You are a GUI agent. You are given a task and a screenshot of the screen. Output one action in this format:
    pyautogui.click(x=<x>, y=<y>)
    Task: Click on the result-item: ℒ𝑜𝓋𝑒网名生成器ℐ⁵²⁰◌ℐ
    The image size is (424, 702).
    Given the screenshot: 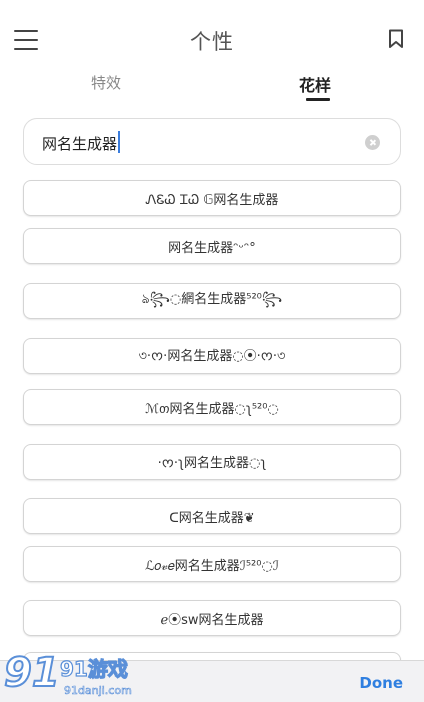 What is the action you would take?
    pyautogui.click(x=212, y=564)
    